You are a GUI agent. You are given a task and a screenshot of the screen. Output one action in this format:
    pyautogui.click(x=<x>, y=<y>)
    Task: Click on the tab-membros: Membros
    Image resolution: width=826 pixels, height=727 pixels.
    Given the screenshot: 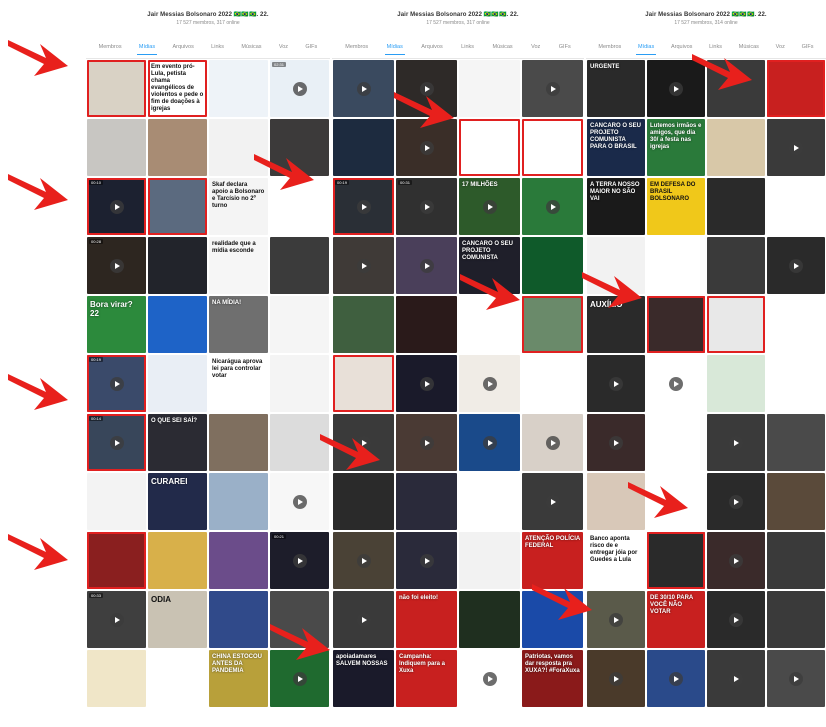 What is the action you would take?
    pyautogui.click(x=609, y=47)
    